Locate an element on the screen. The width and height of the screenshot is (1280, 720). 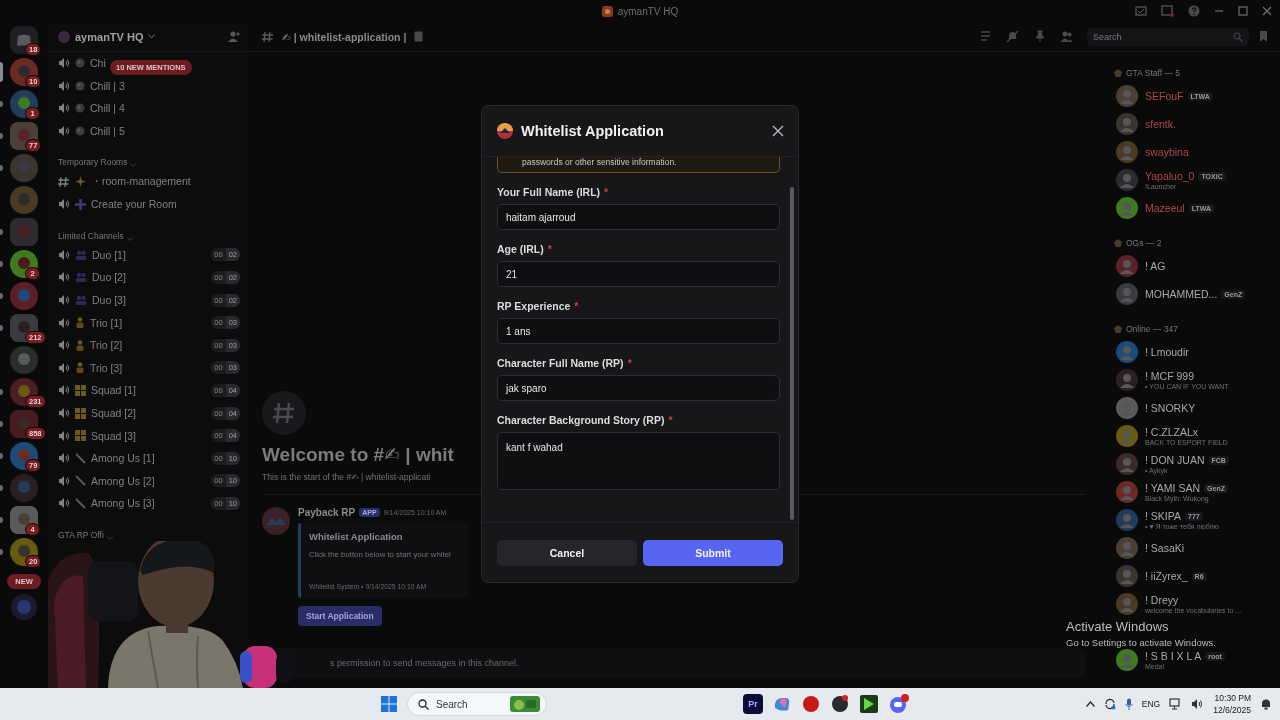
bookmark-icon is located at coordinates (1263, 36).